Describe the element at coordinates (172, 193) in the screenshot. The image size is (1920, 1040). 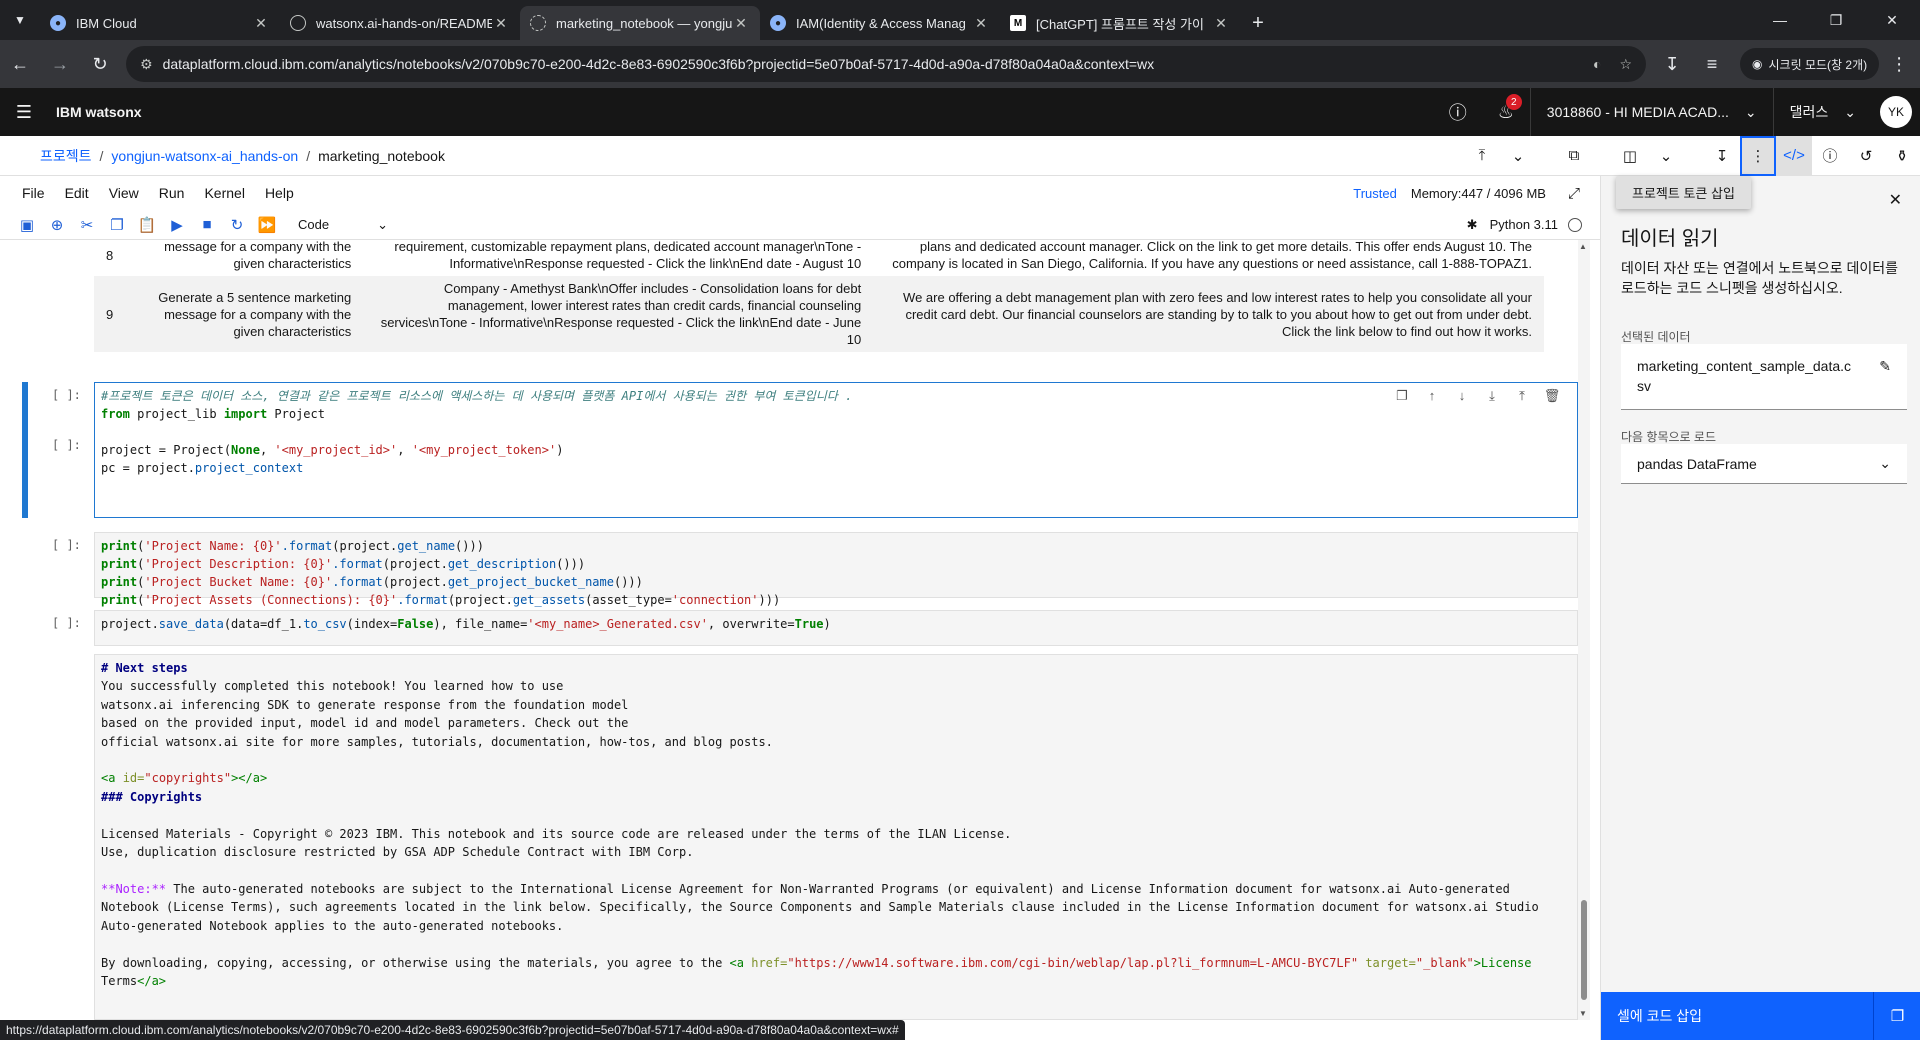
I see `menu-run: Run` at that location.